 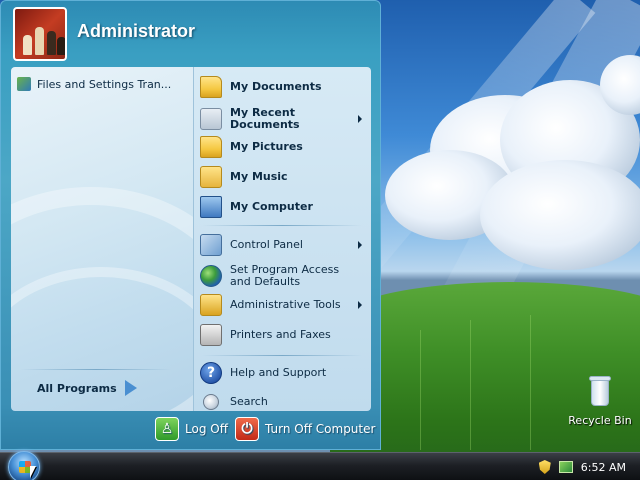 I want to click on recycle-bin: Recycle Bin, so click(x=600, y=400).